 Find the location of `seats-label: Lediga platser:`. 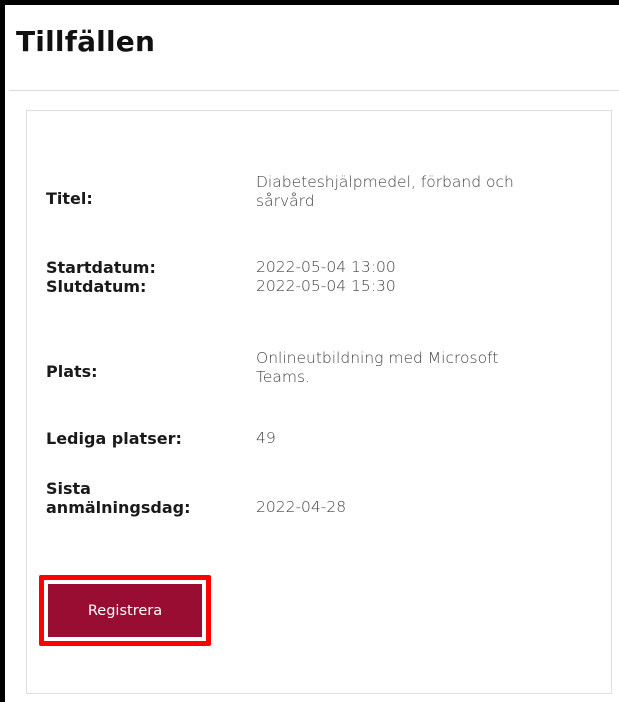

seats-label: Lediga platser: is located at coordinates (114, 438).